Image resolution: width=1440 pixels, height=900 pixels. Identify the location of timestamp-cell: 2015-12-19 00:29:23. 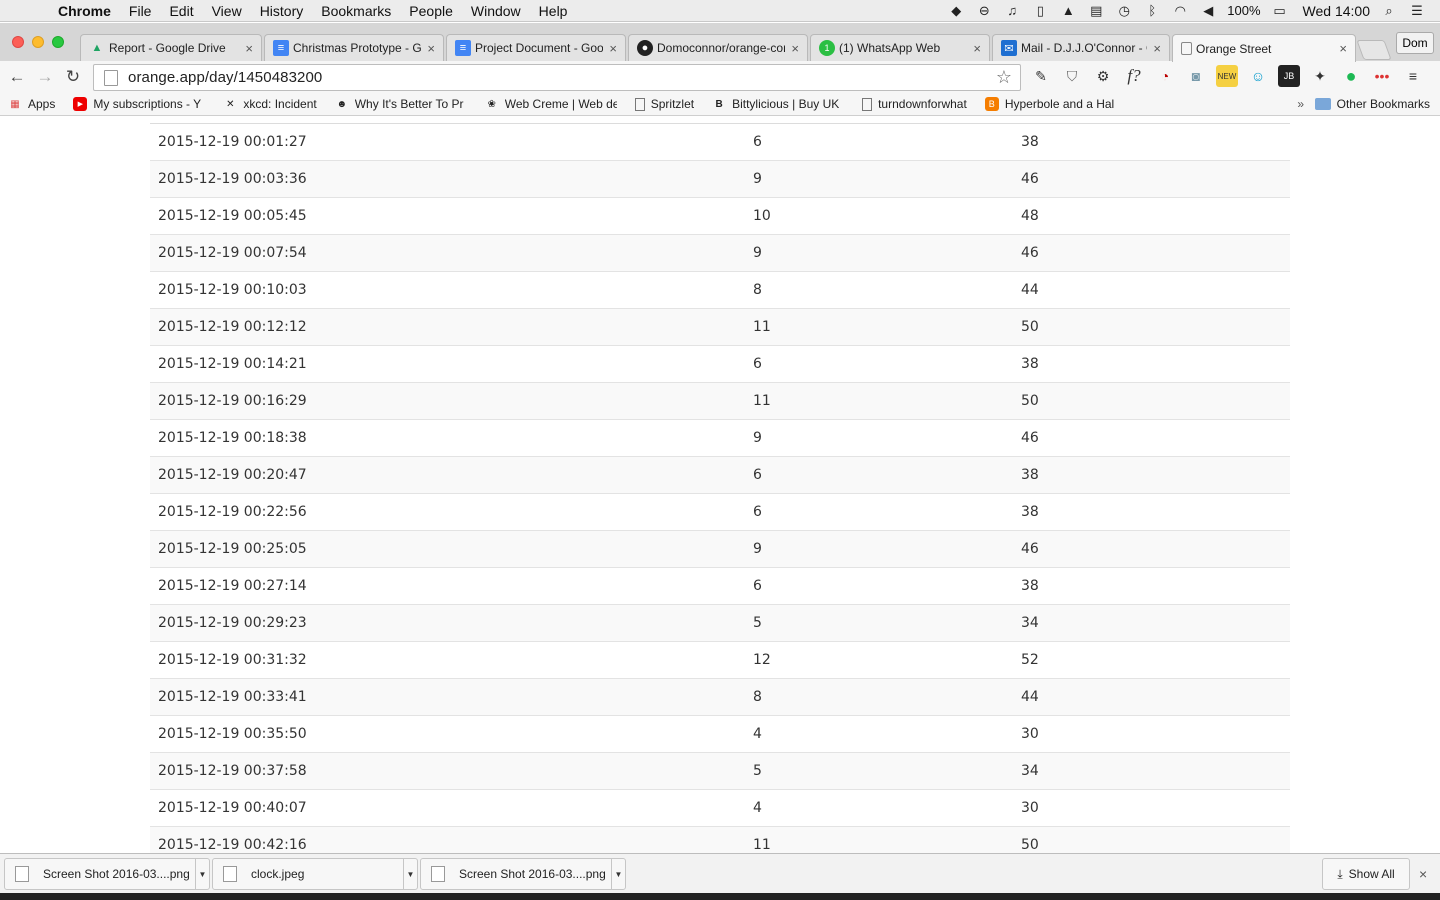
(232, 623).